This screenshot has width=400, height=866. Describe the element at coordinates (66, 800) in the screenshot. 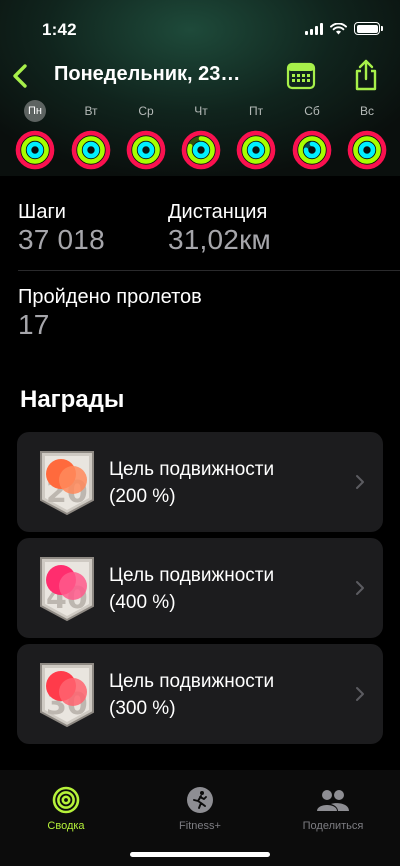

I see `activity-rings-icon` at that location.